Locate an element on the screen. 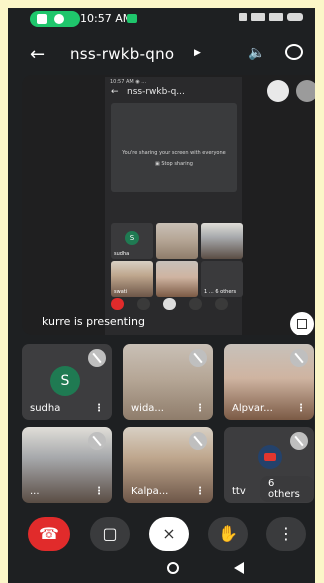 The width and height of the screenshot is (324, 583). back-icon is located at coordinates (239, 568).